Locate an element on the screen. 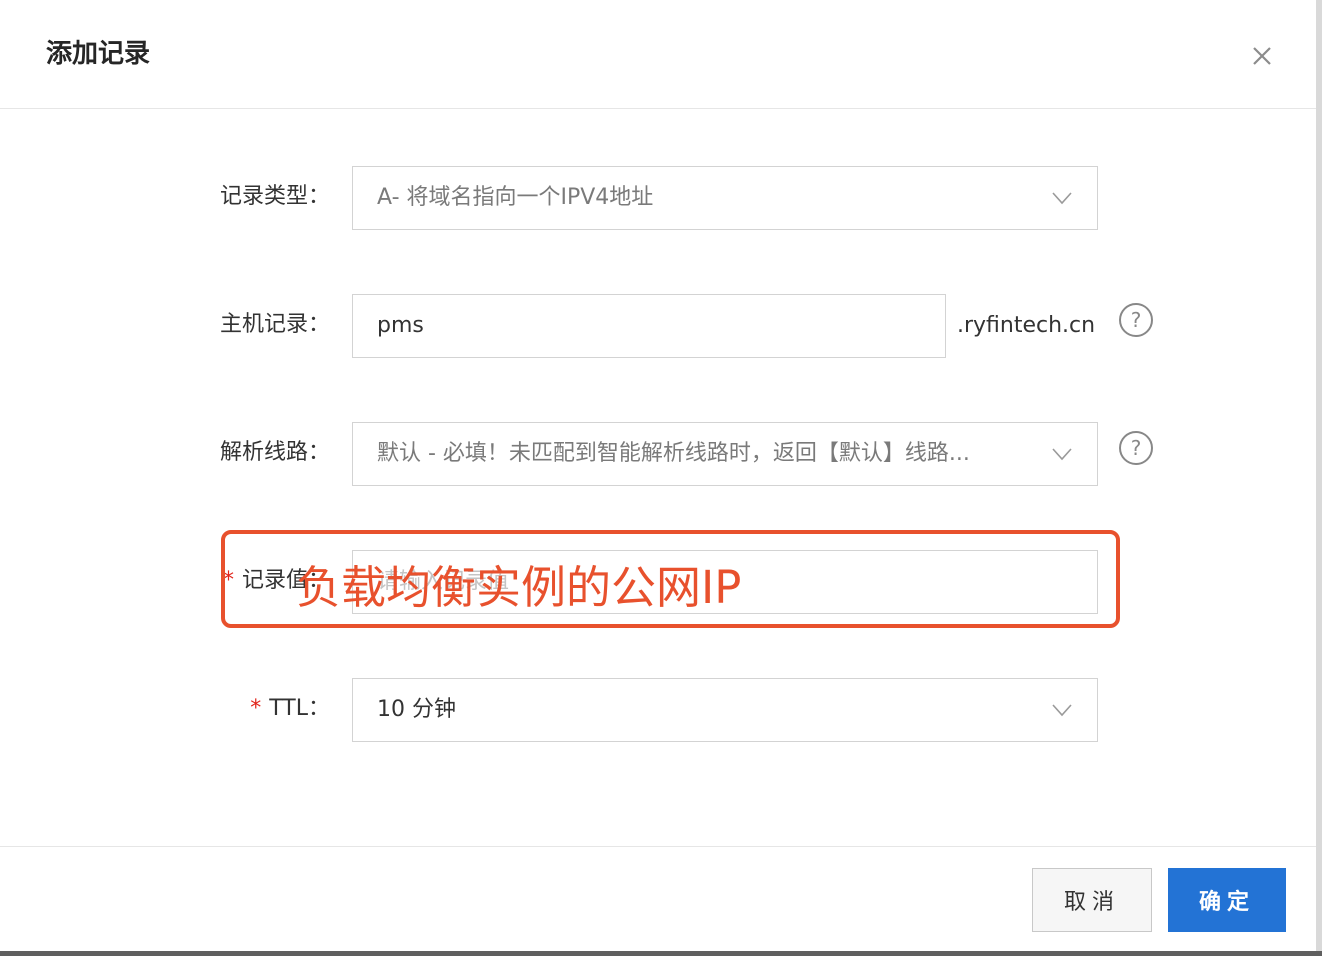 The image size is (1322, 956). ttl-select: 10 分钟 is located at coordinates (725, 710).